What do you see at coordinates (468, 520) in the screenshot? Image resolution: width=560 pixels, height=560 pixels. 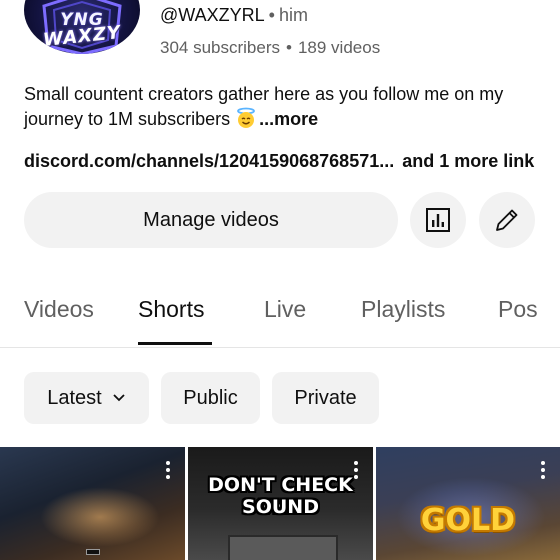 I see `thumbnail-caption: GOLD` at bounding box center [468, 520].